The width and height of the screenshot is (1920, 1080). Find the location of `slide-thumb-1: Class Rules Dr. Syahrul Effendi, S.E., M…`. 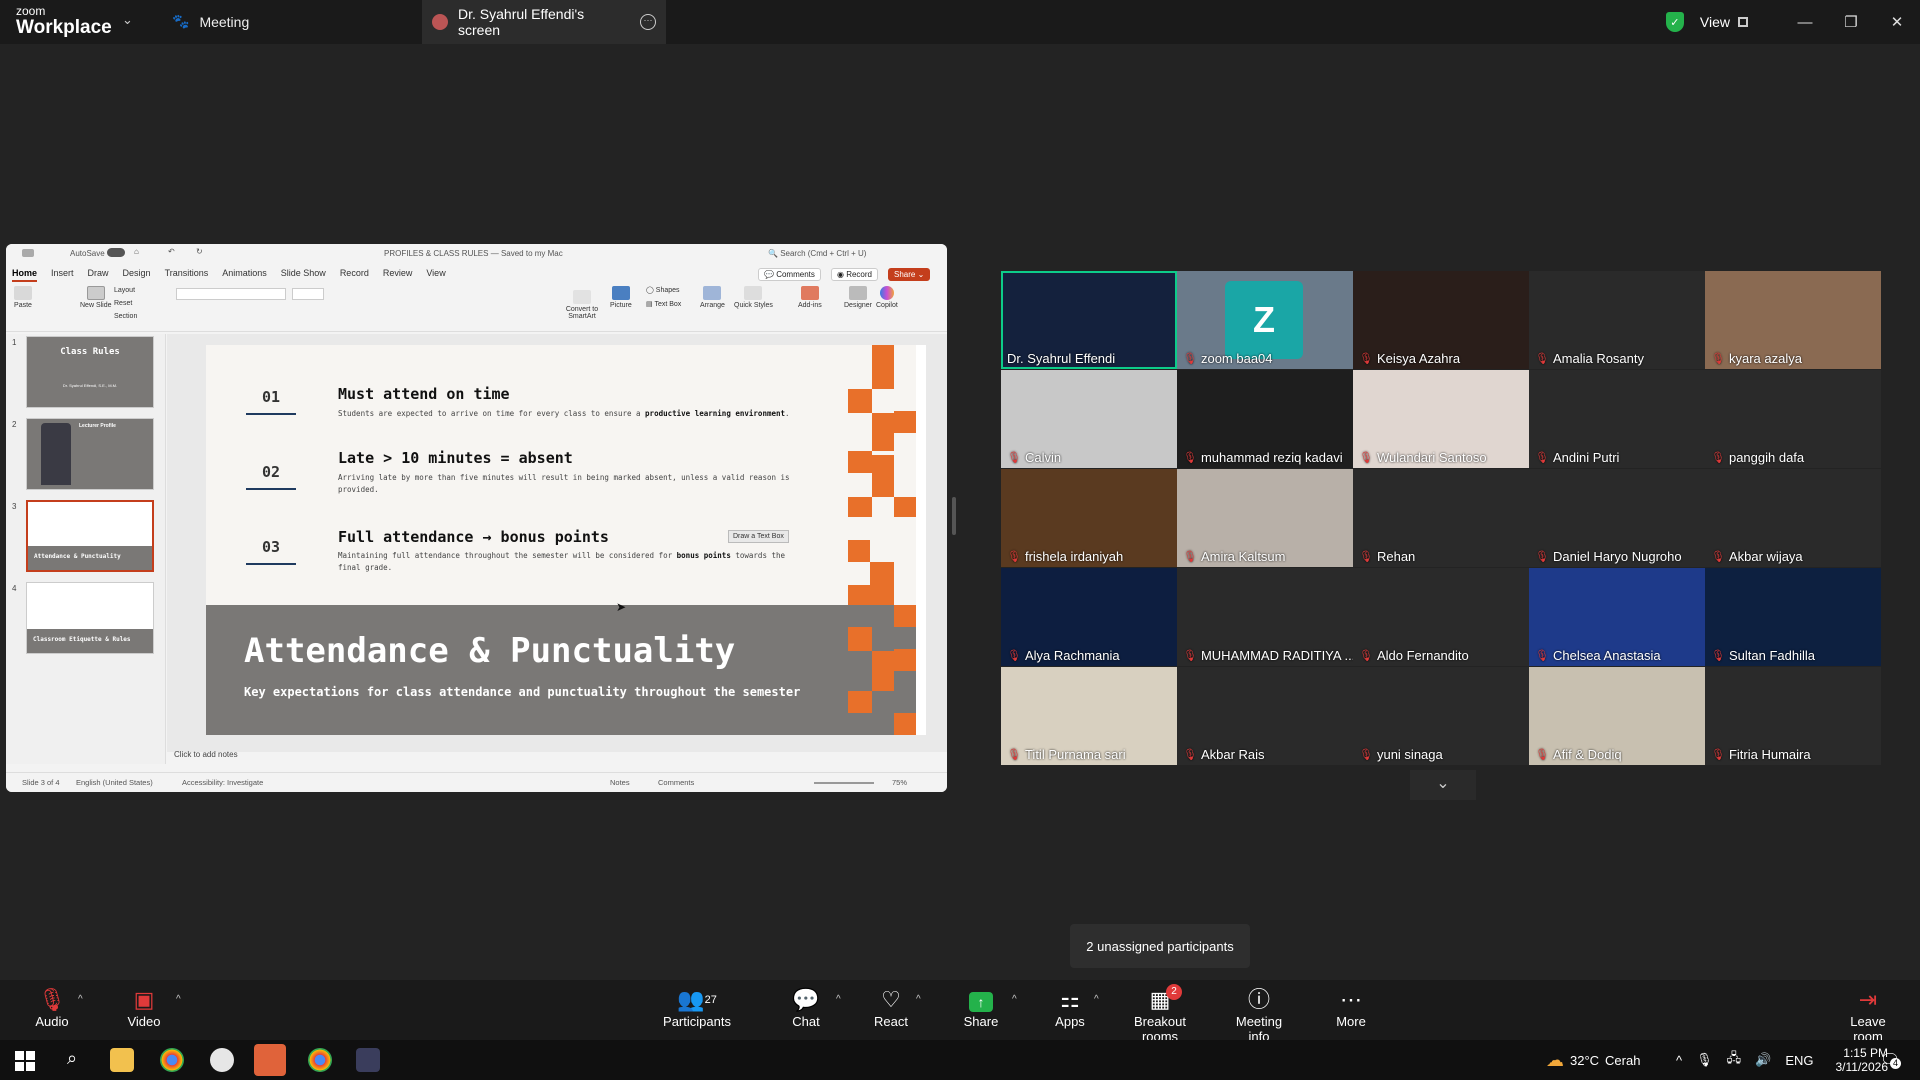

slide-thumb-1: Class Rules Dr. Syahrul Effendi, S.E., M… is located at coordinates (90, 372).